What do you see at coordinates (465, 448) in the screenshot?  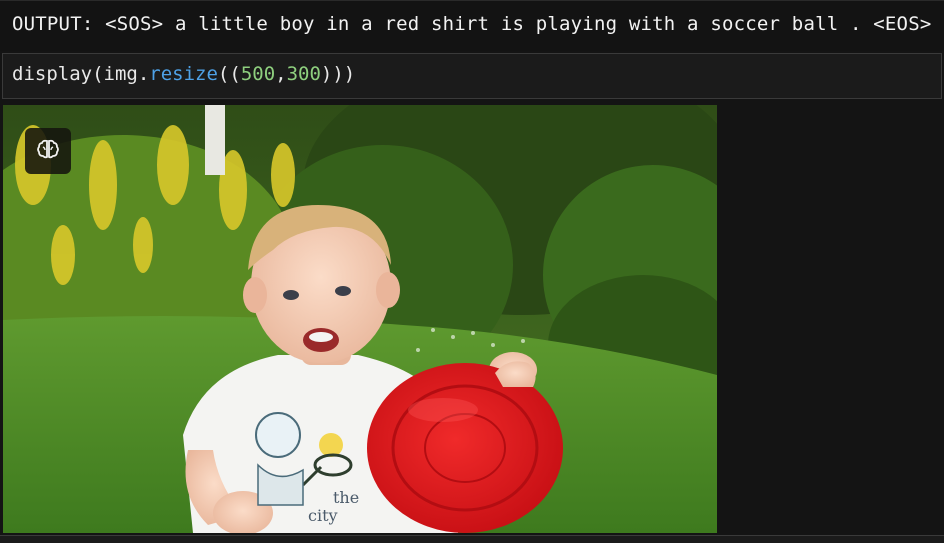 I see `frisbee` at bounding box center [465, 448].